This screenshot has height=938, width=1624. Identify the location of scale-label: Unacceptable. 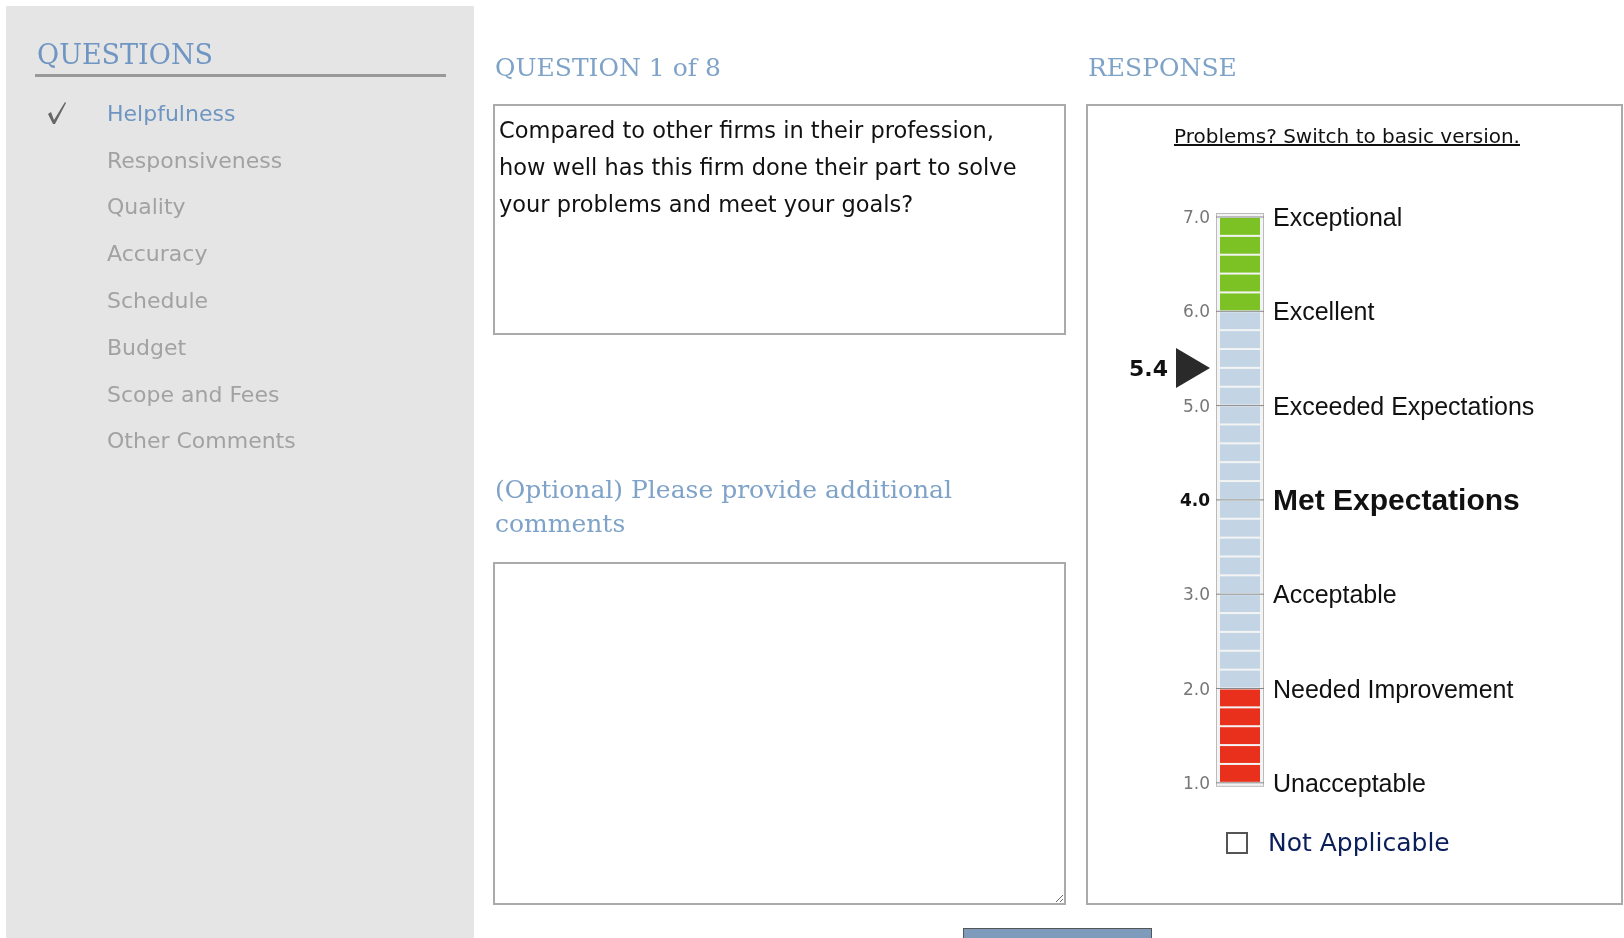
(1349, 783).